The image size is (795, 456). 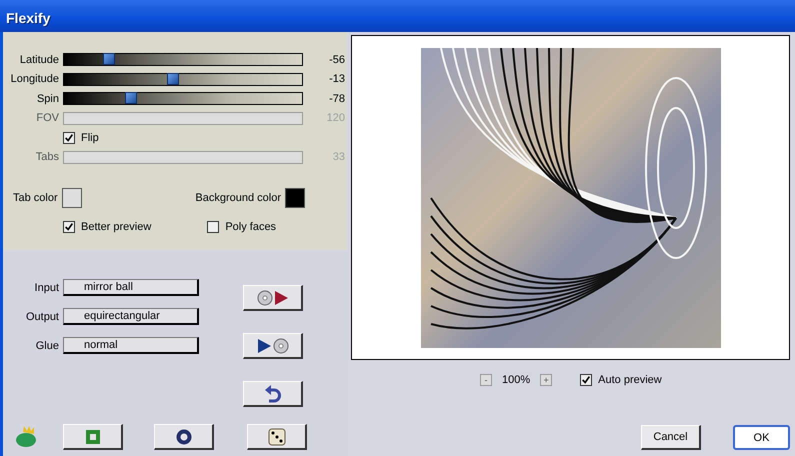 What do you see at coordinates (47, 98) in the screenshot?
I see `slider-label: Spin` at bounding box center [47, 98].